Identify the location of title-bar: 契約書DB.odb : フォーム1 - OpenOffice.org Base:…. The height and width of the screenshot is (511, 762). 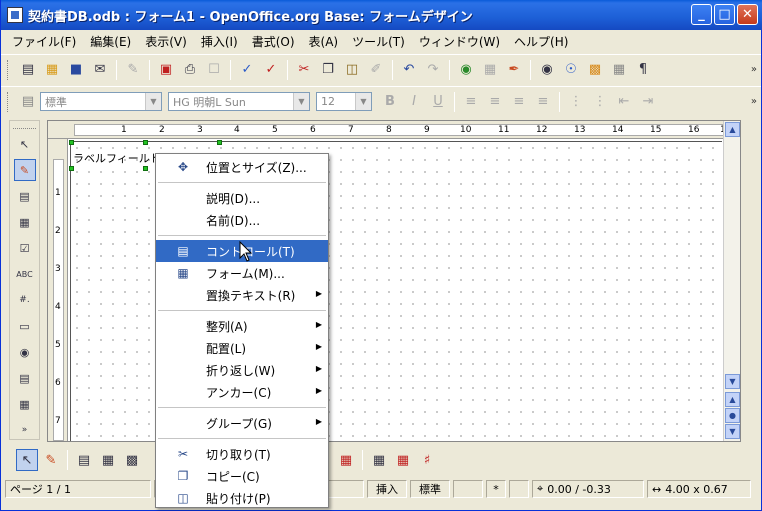
(381, 15).